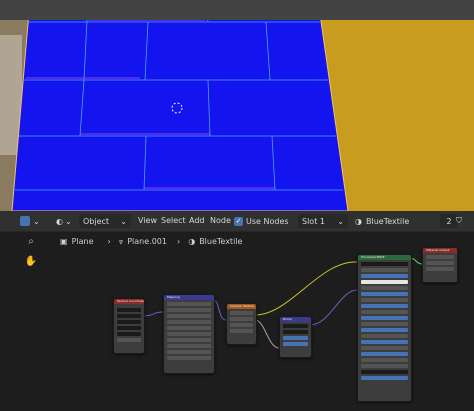  I want to click on node-material-output: Material Output, so click(440, 265).